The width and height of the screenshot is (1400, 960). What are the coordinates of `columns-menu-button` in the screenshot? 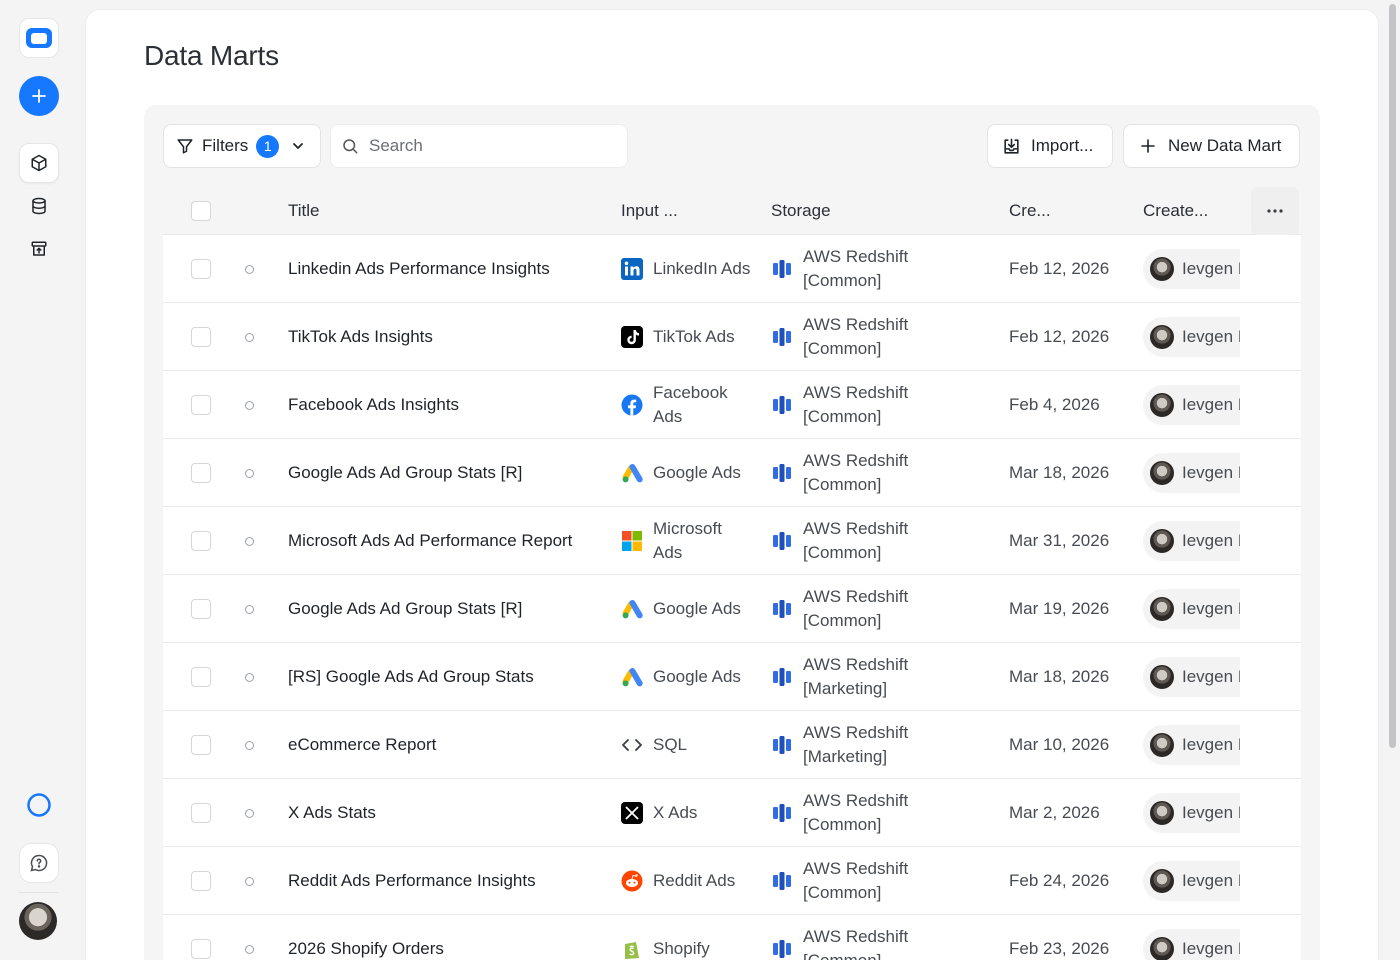 It's located at (1275, 211).